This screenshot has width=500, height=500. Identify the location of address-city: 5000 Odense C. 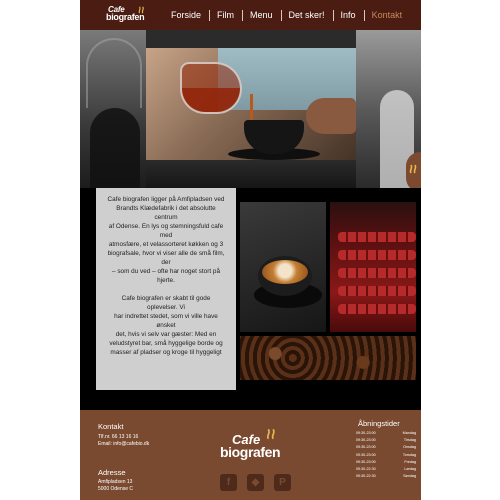
(116, 489).